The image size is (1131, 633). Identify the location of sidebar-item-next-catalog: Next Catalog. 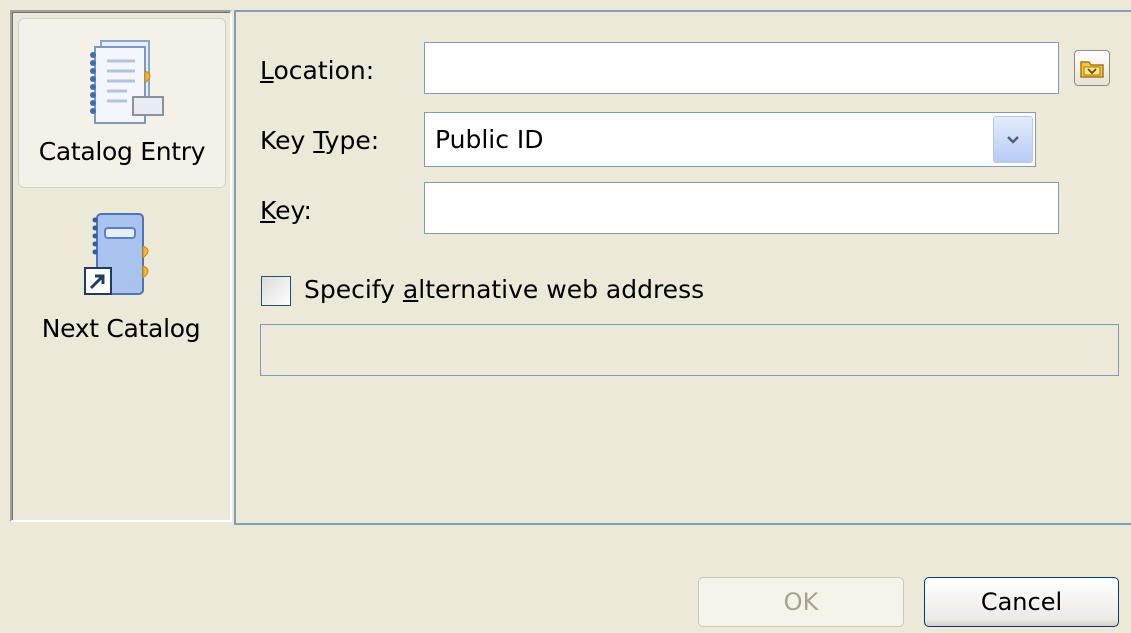
(121, 281).